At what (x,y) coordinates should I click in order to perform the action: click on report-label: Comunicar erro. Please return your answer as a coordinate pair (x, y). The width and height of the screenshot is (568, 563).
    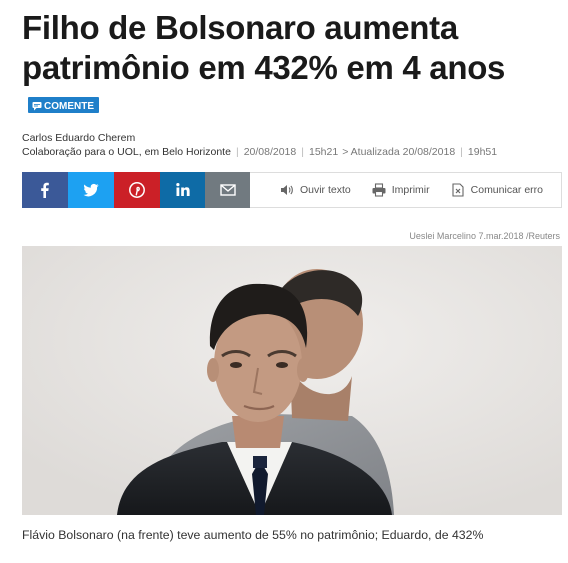
    Looking at the image, I should click on (506, 190).